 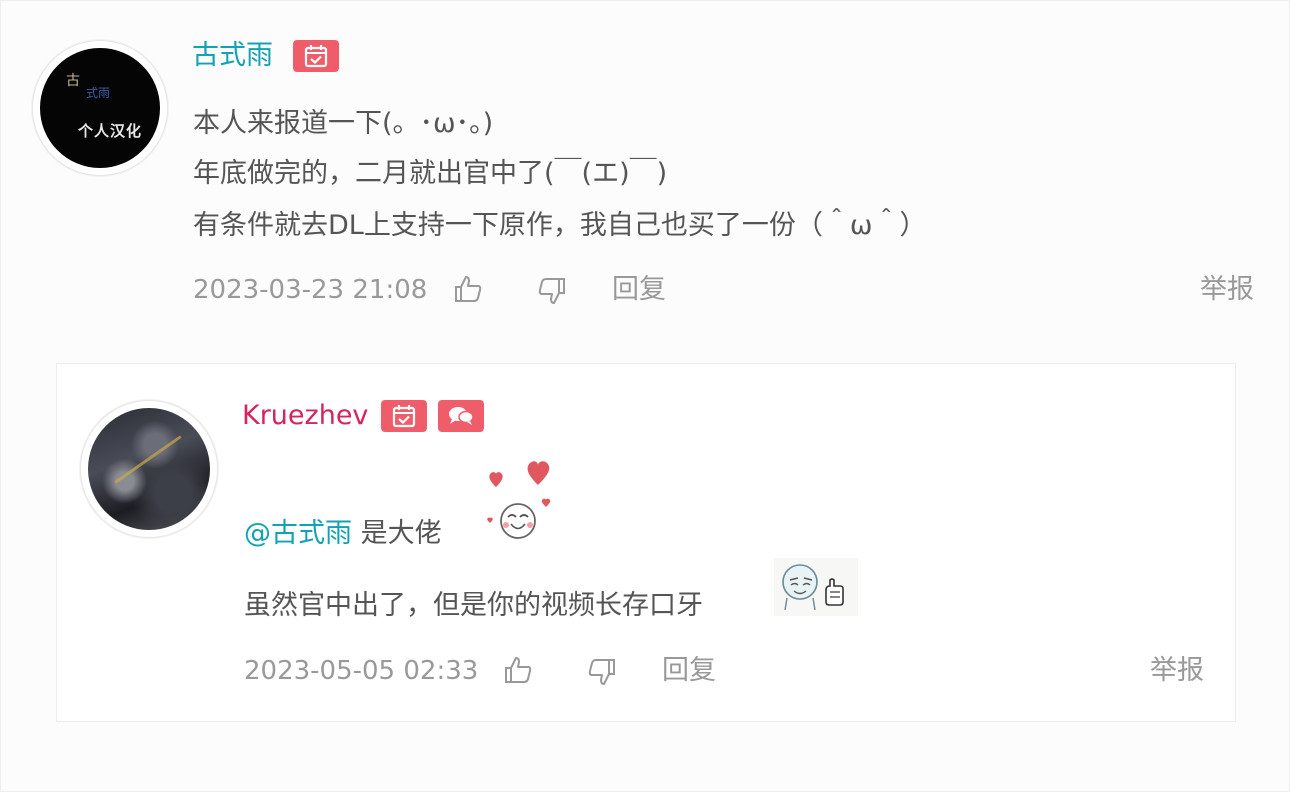 What do you see at coordinates (110, 131) in the screenshot?
I see `avatar-text: 个人汉化` at bounding box center [110, 131].